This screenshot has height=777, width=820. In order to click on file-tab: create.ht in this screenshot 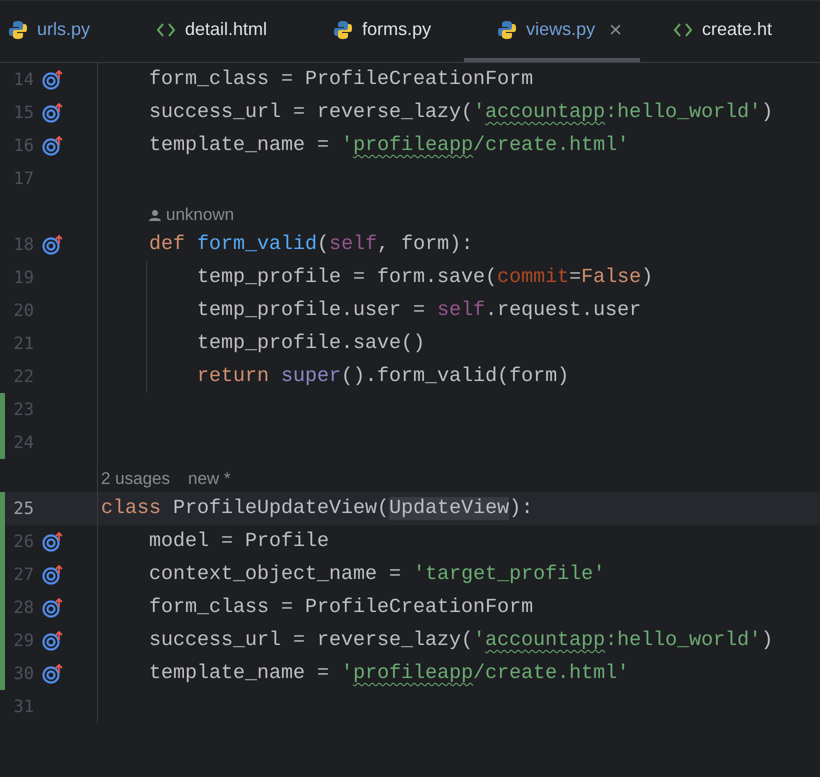, I will do `click(723, 31)`.